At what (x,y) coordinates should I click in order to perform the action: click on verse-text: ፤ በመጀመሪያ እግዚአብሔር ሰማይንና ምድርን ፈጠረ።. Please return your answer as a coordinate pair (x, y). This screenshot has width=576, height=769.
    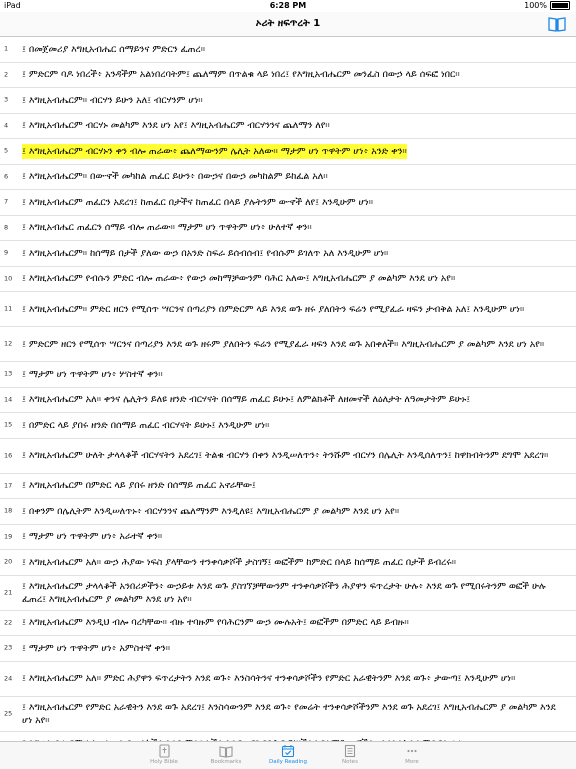
    Looking at the image, I should click on (114, 49).